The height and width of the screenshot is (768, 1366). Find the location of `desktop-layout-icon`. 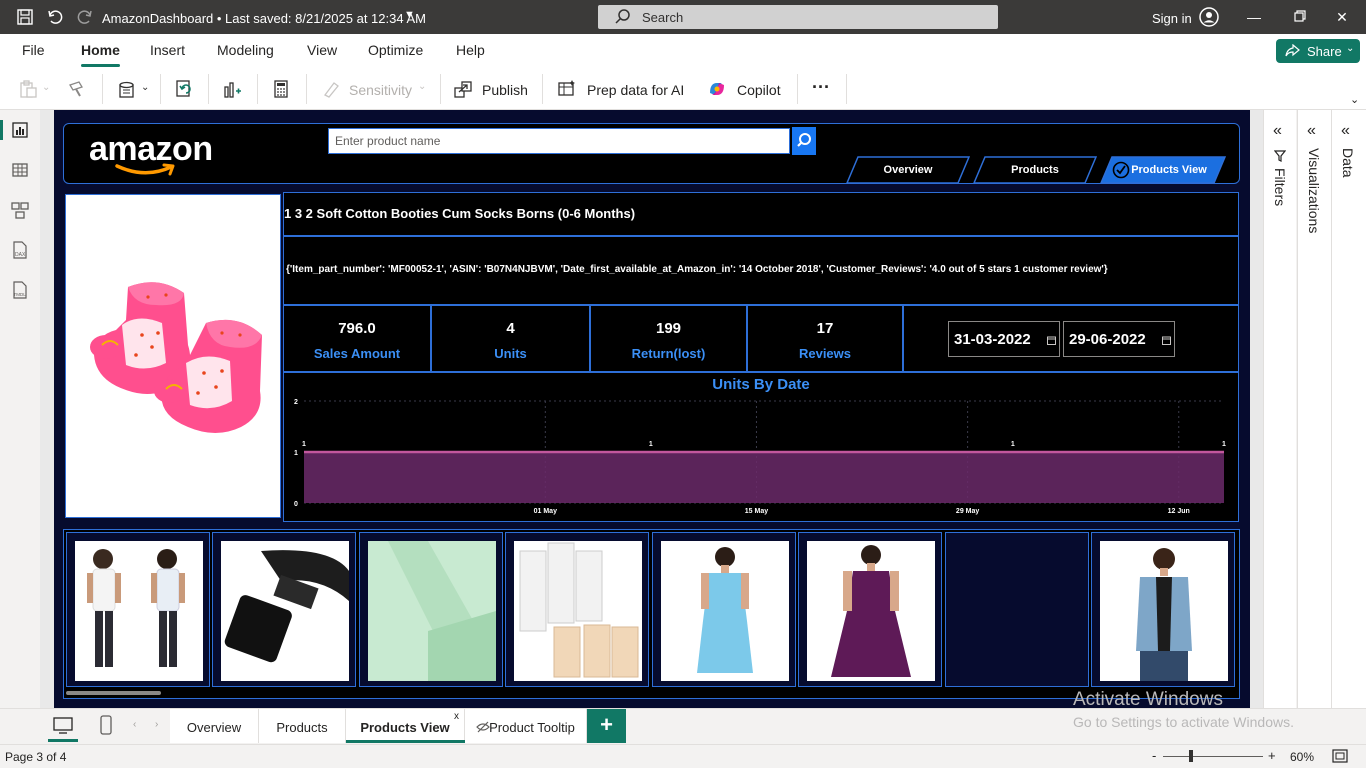

desktop-layout-icon is located at coordinates (63, 726).